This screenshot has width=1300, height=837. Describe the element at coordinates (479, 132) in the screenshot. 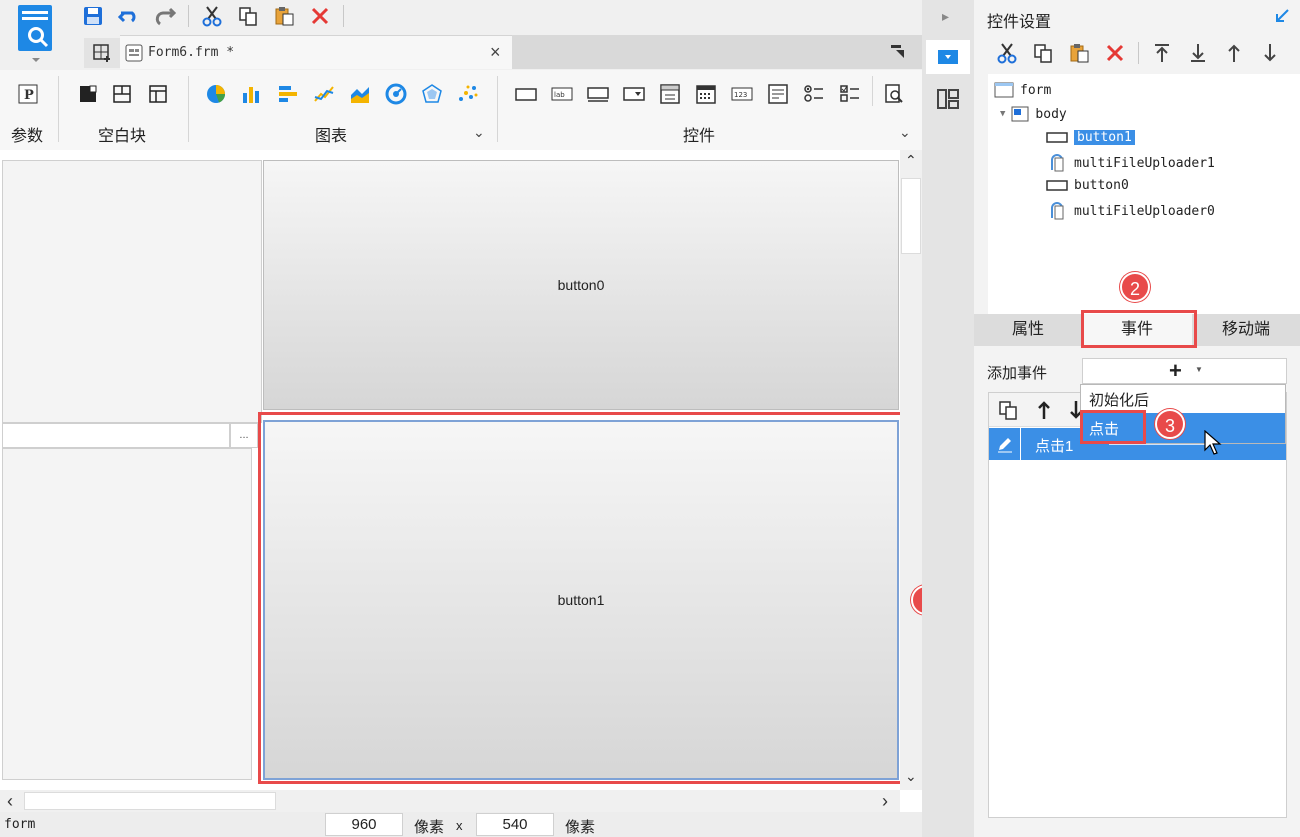

I see `charts-expand-chevron-icon: ⌄` at that location.